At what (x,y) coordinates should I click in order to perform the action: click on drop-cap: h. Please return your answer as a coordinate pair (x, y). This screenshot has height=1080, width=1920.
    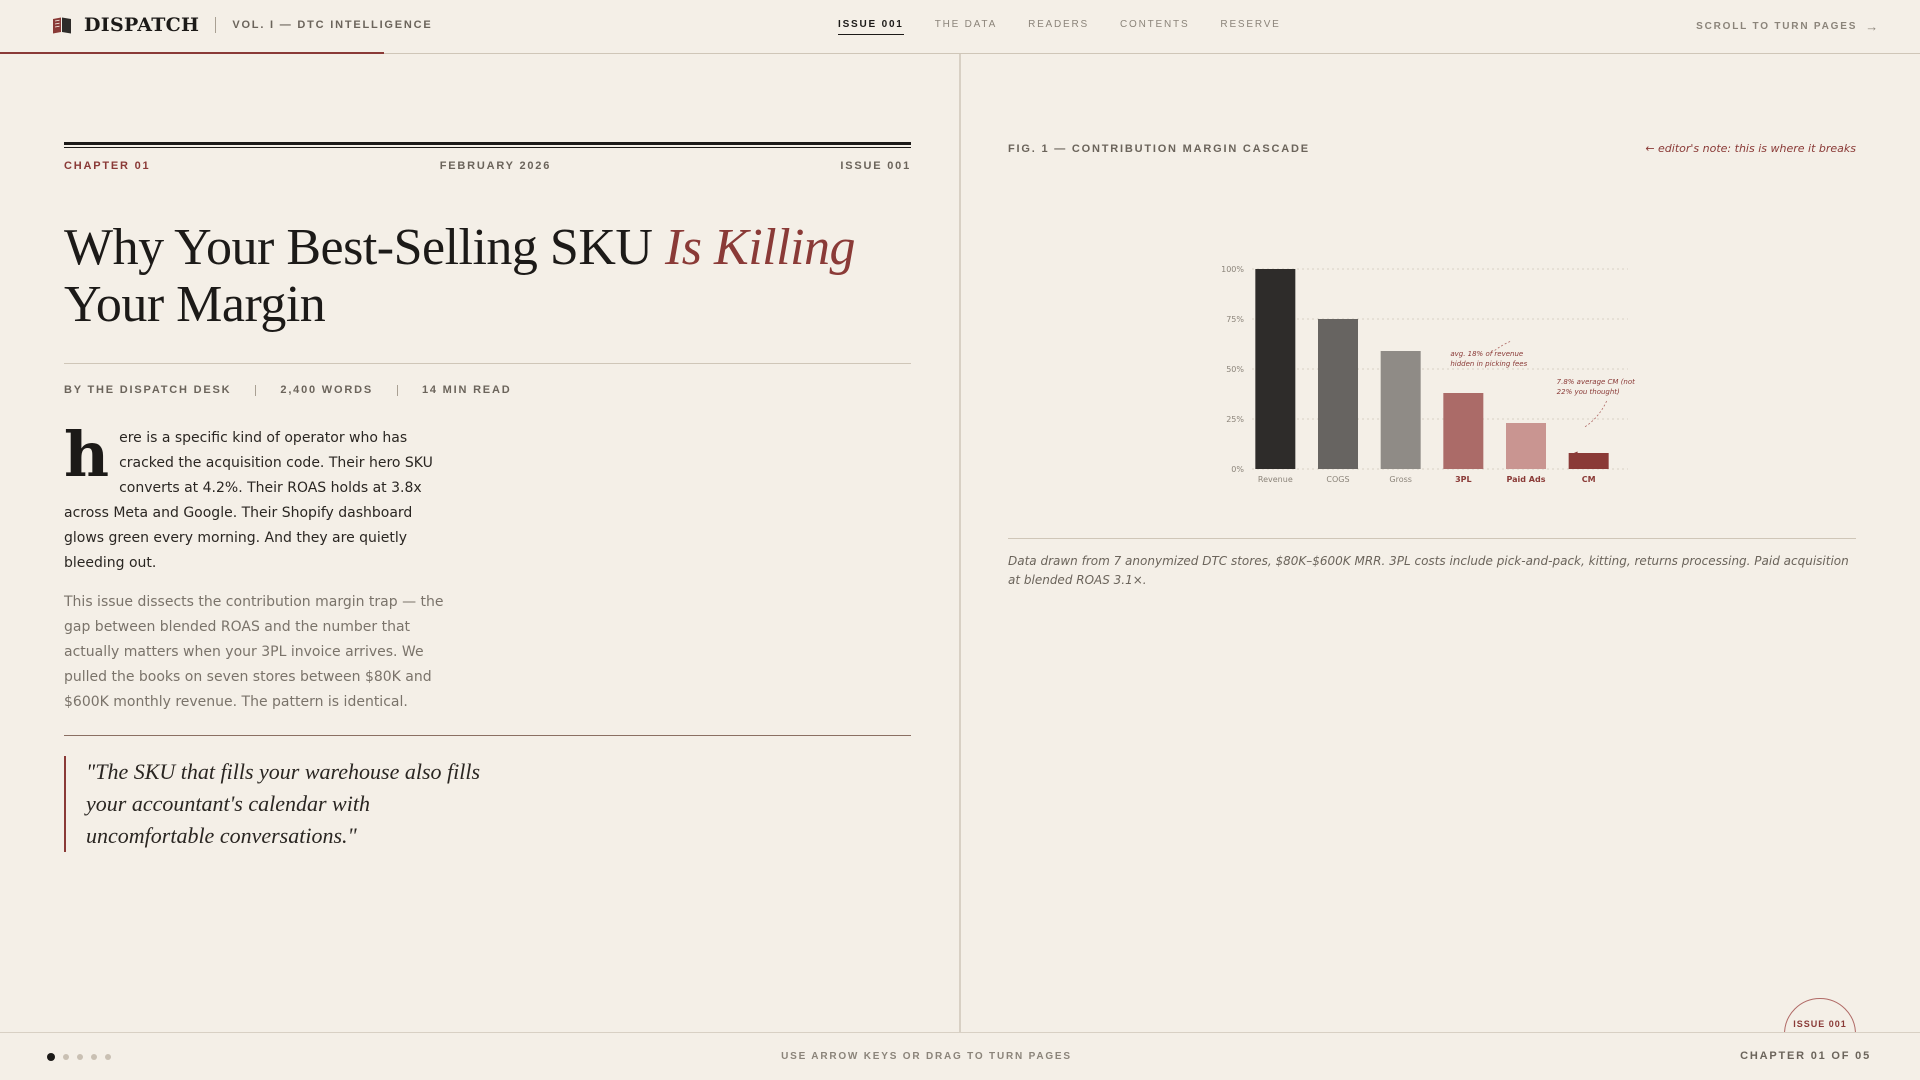
    Looking at the image, I should click on (87, 454).